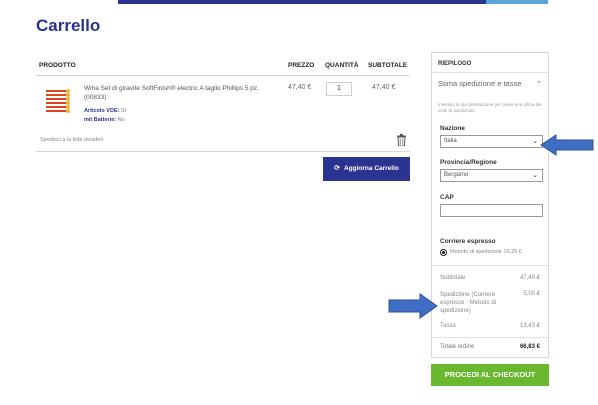 This screenshot has width=598, height=405. I want to click on item-price: 47,40 €, so click(300, 87).